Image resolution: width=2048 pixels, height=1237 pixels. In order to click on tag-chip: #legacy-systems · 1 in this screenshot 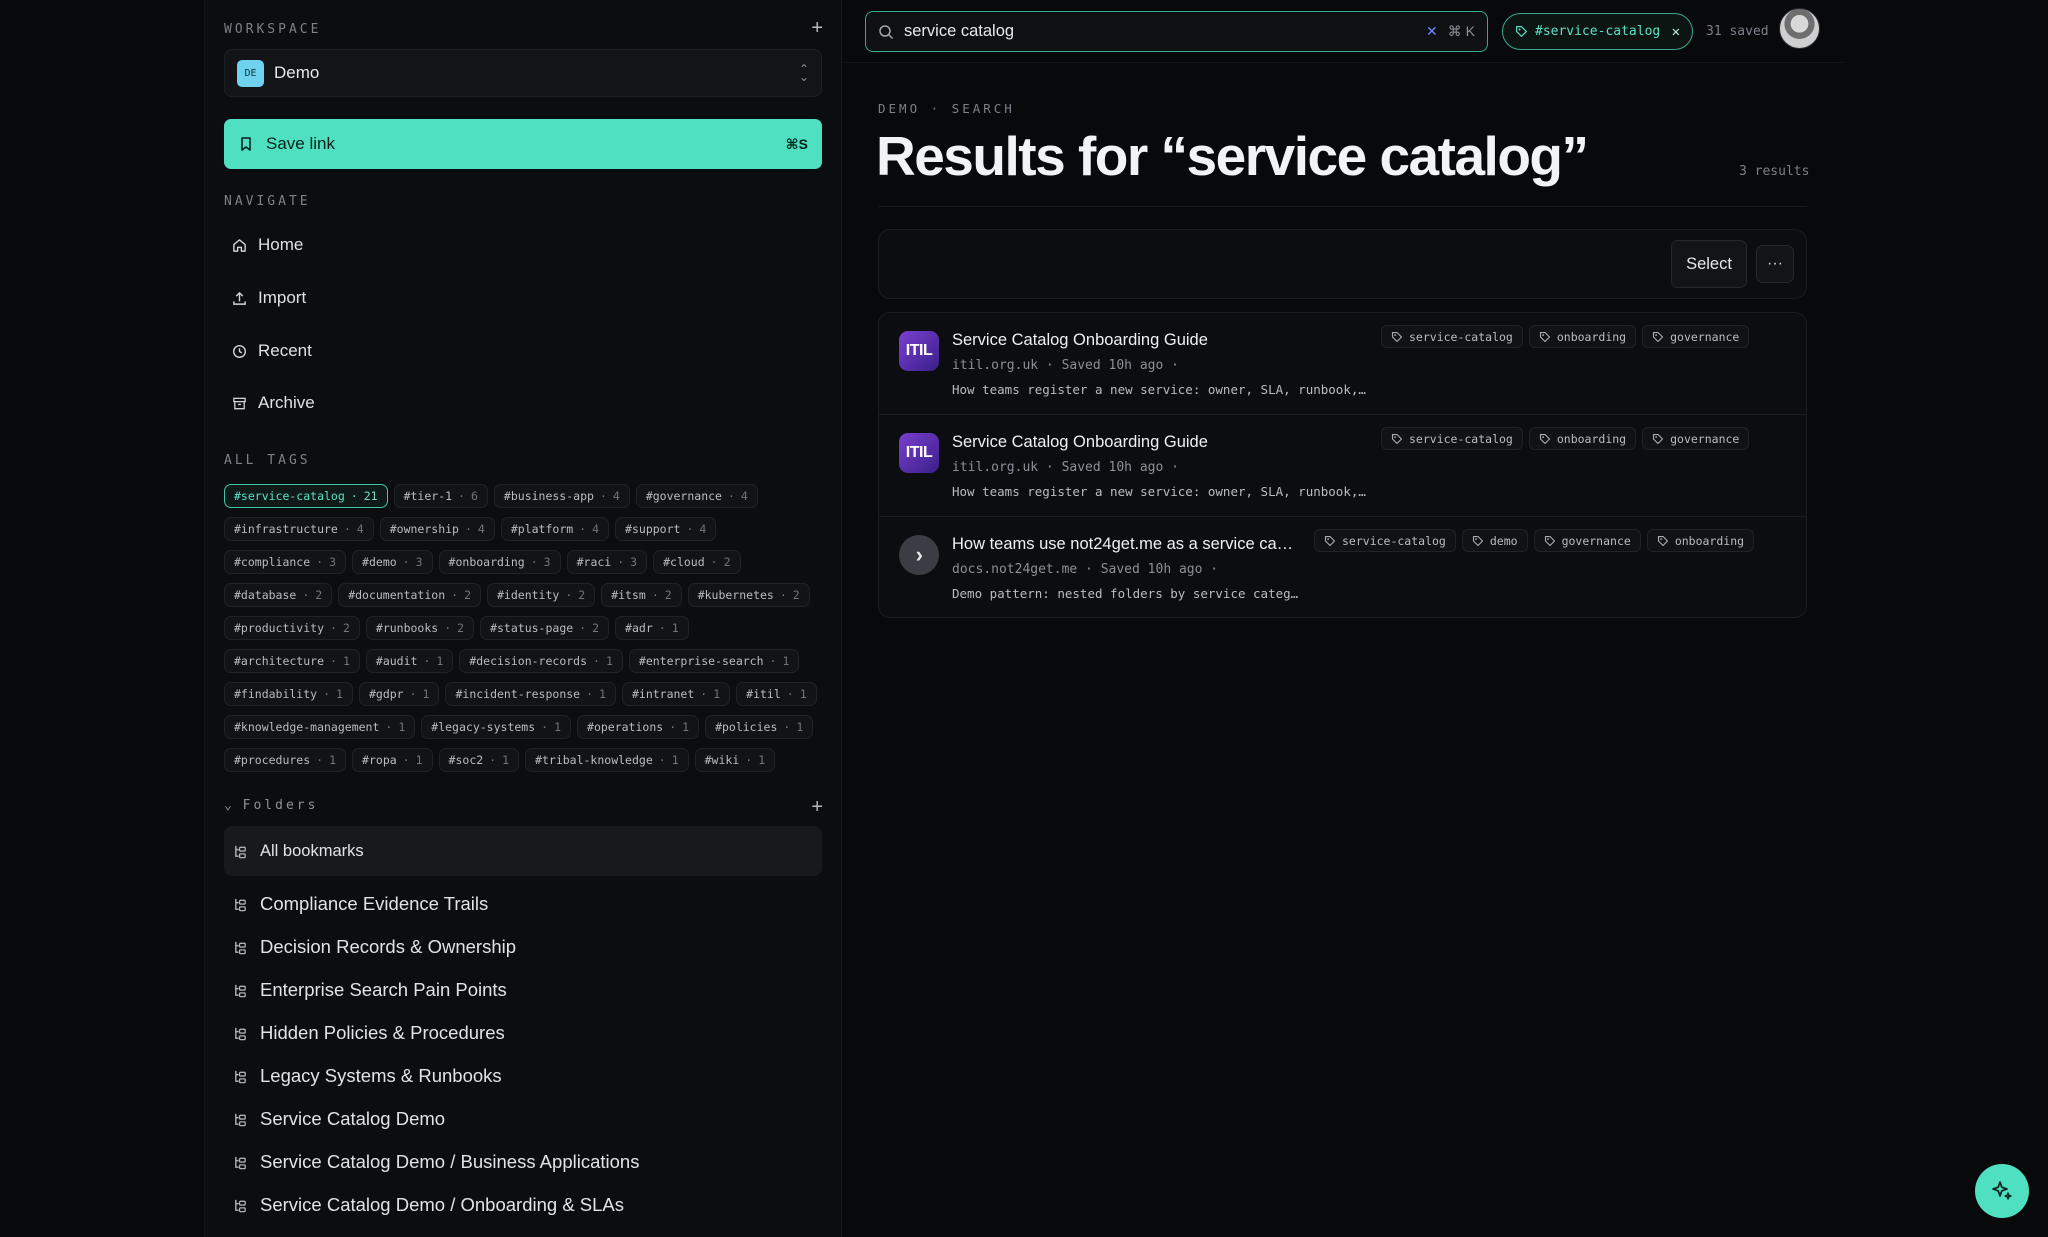, I will do `click(496, 727)`.